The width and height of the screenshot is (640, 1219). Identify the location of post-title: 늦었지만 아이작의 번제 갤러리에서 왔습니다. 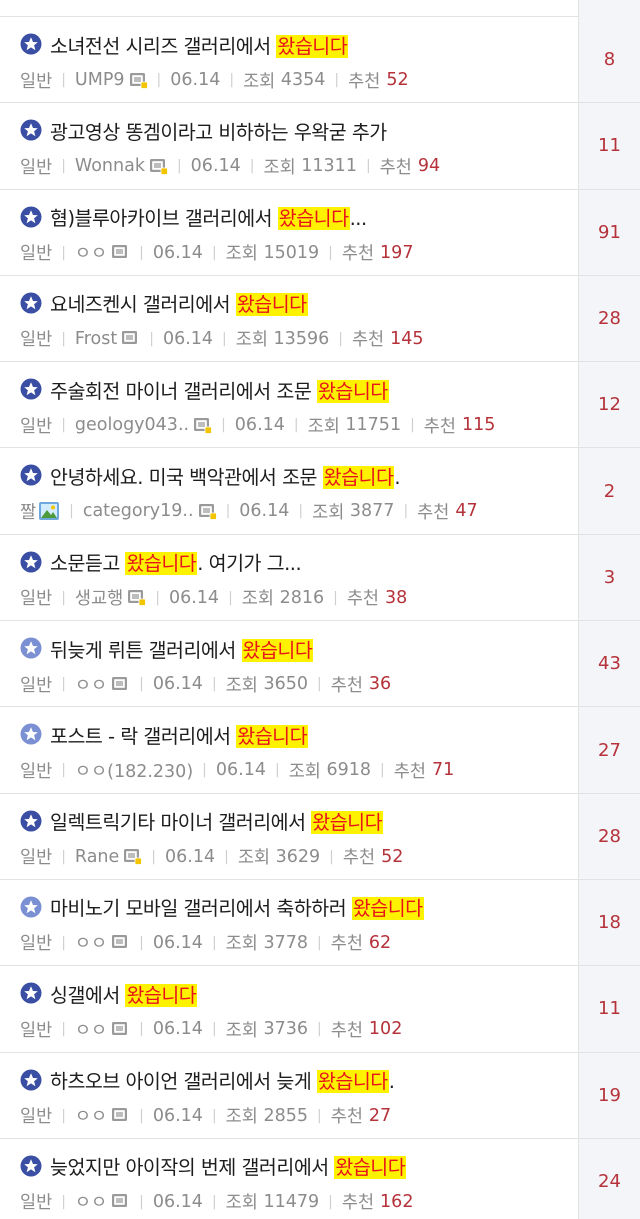
(228, 1165).